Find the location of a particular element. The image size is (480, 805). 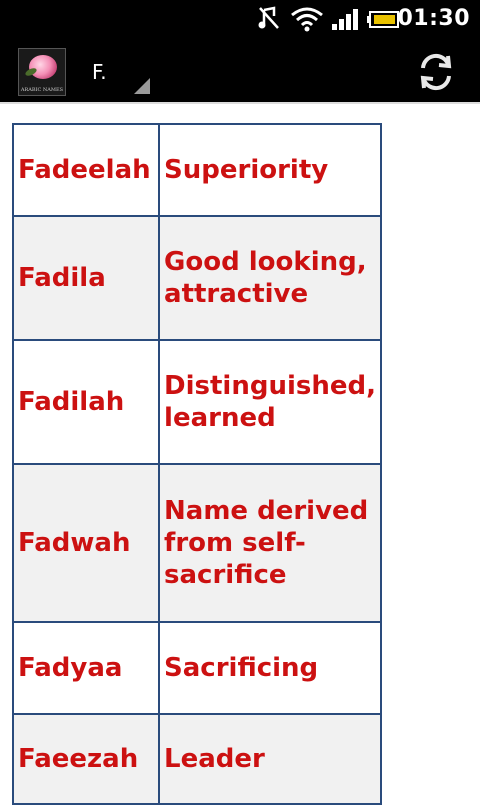

signal-icon is located at coordinates (345, 19).